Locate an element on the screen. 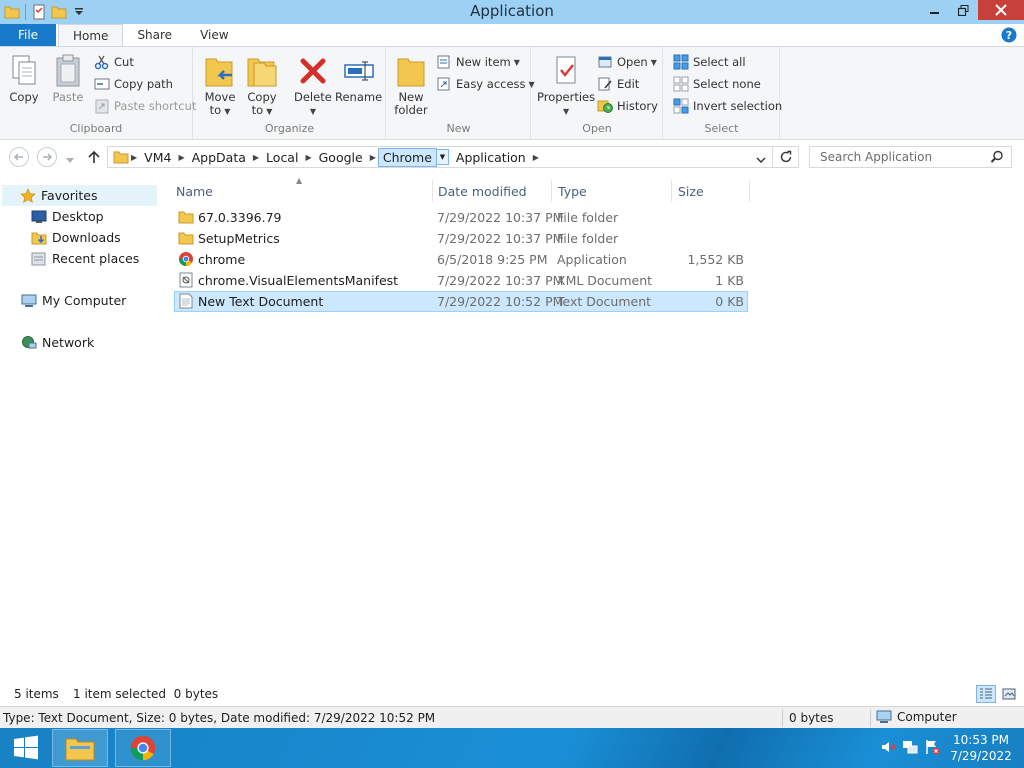  breadcrumb-application: Application is located at coordinates (491, 157).